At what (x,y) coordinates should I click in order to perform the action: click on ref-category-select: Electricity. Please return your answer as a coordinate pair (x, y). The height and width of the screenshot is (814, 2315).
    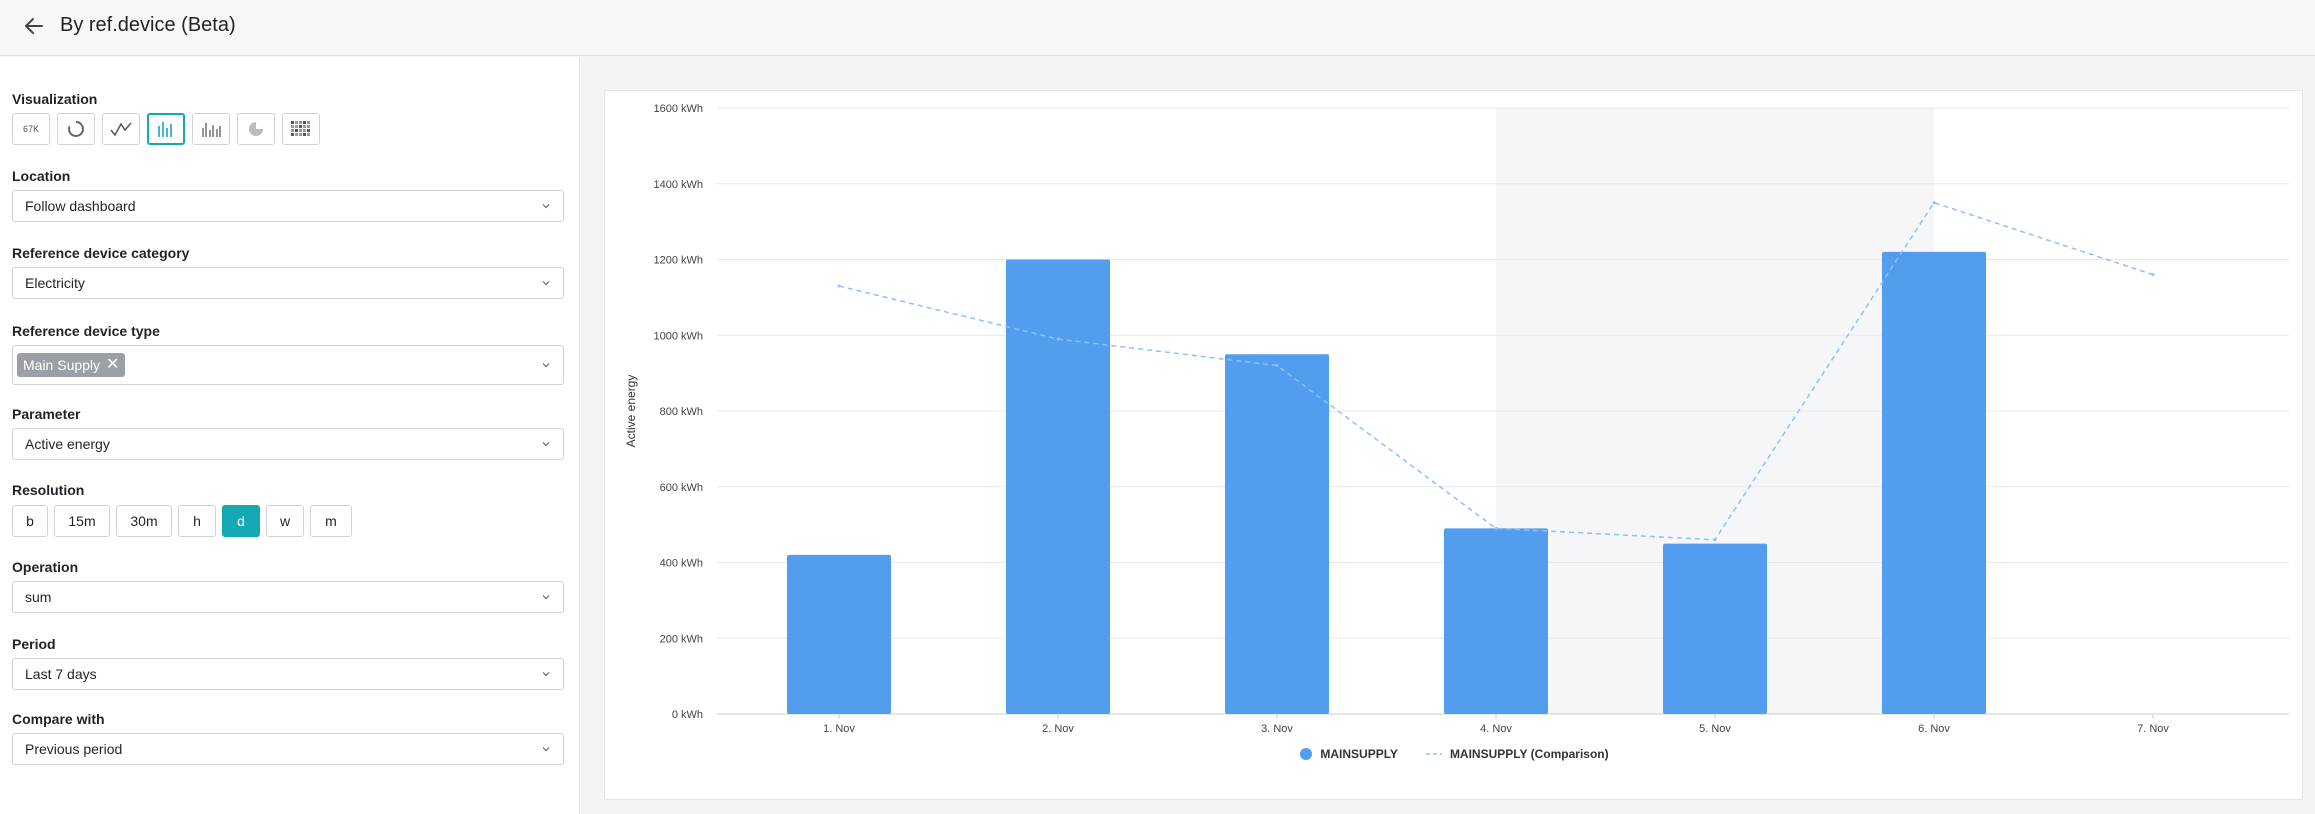
    Looking at the image, I should click on (288, 283).